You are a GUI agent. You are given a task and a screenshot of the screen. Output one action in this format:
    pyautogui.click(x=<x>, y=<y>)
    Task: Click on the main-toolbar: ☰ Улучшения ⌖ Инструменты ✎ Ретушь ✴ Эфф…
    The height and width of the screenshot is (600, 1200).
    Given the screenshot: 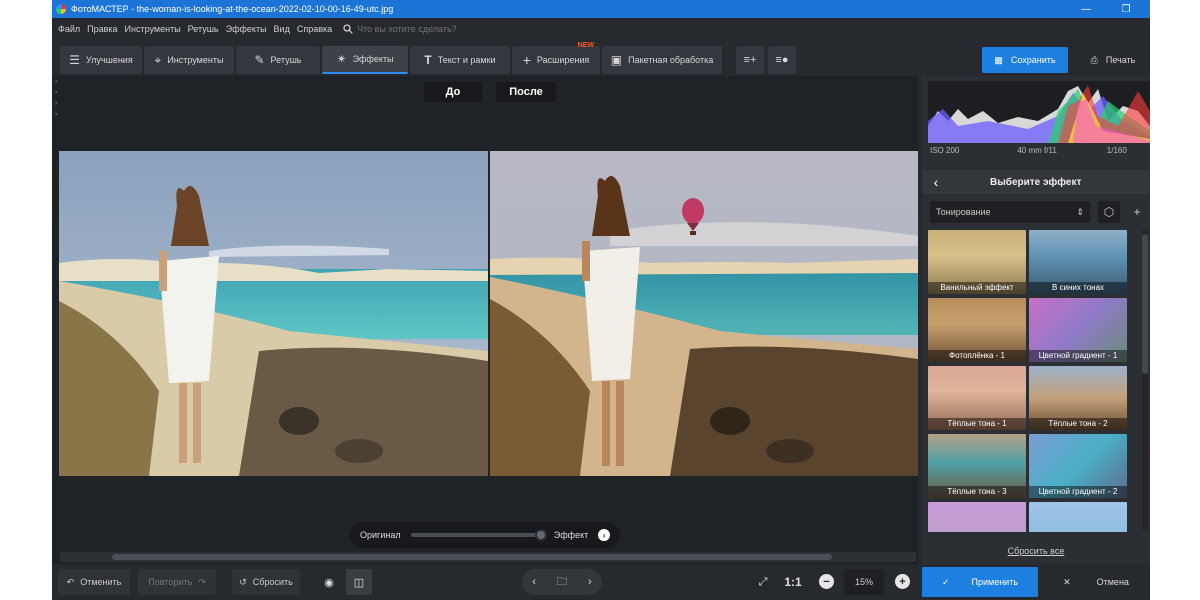 What is the action you would take?
    pyautogui.click(x=601, y=58)
    